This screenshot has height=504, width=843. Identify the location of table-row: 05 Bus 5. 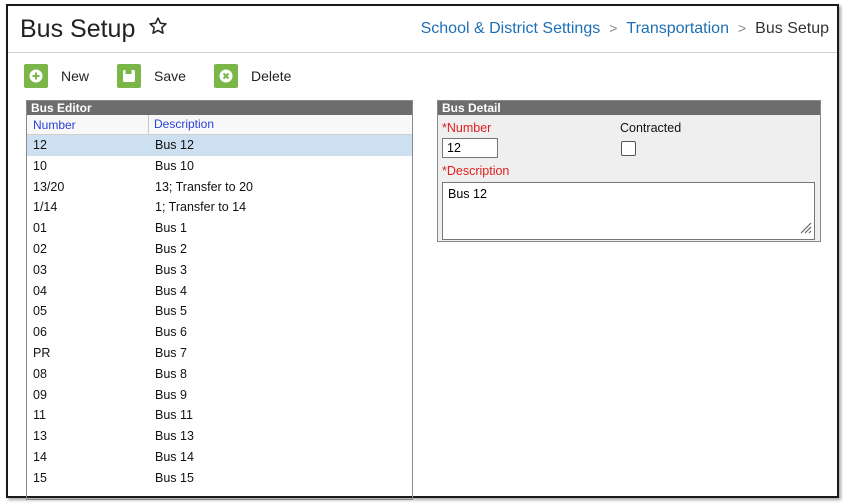
(219, 311).